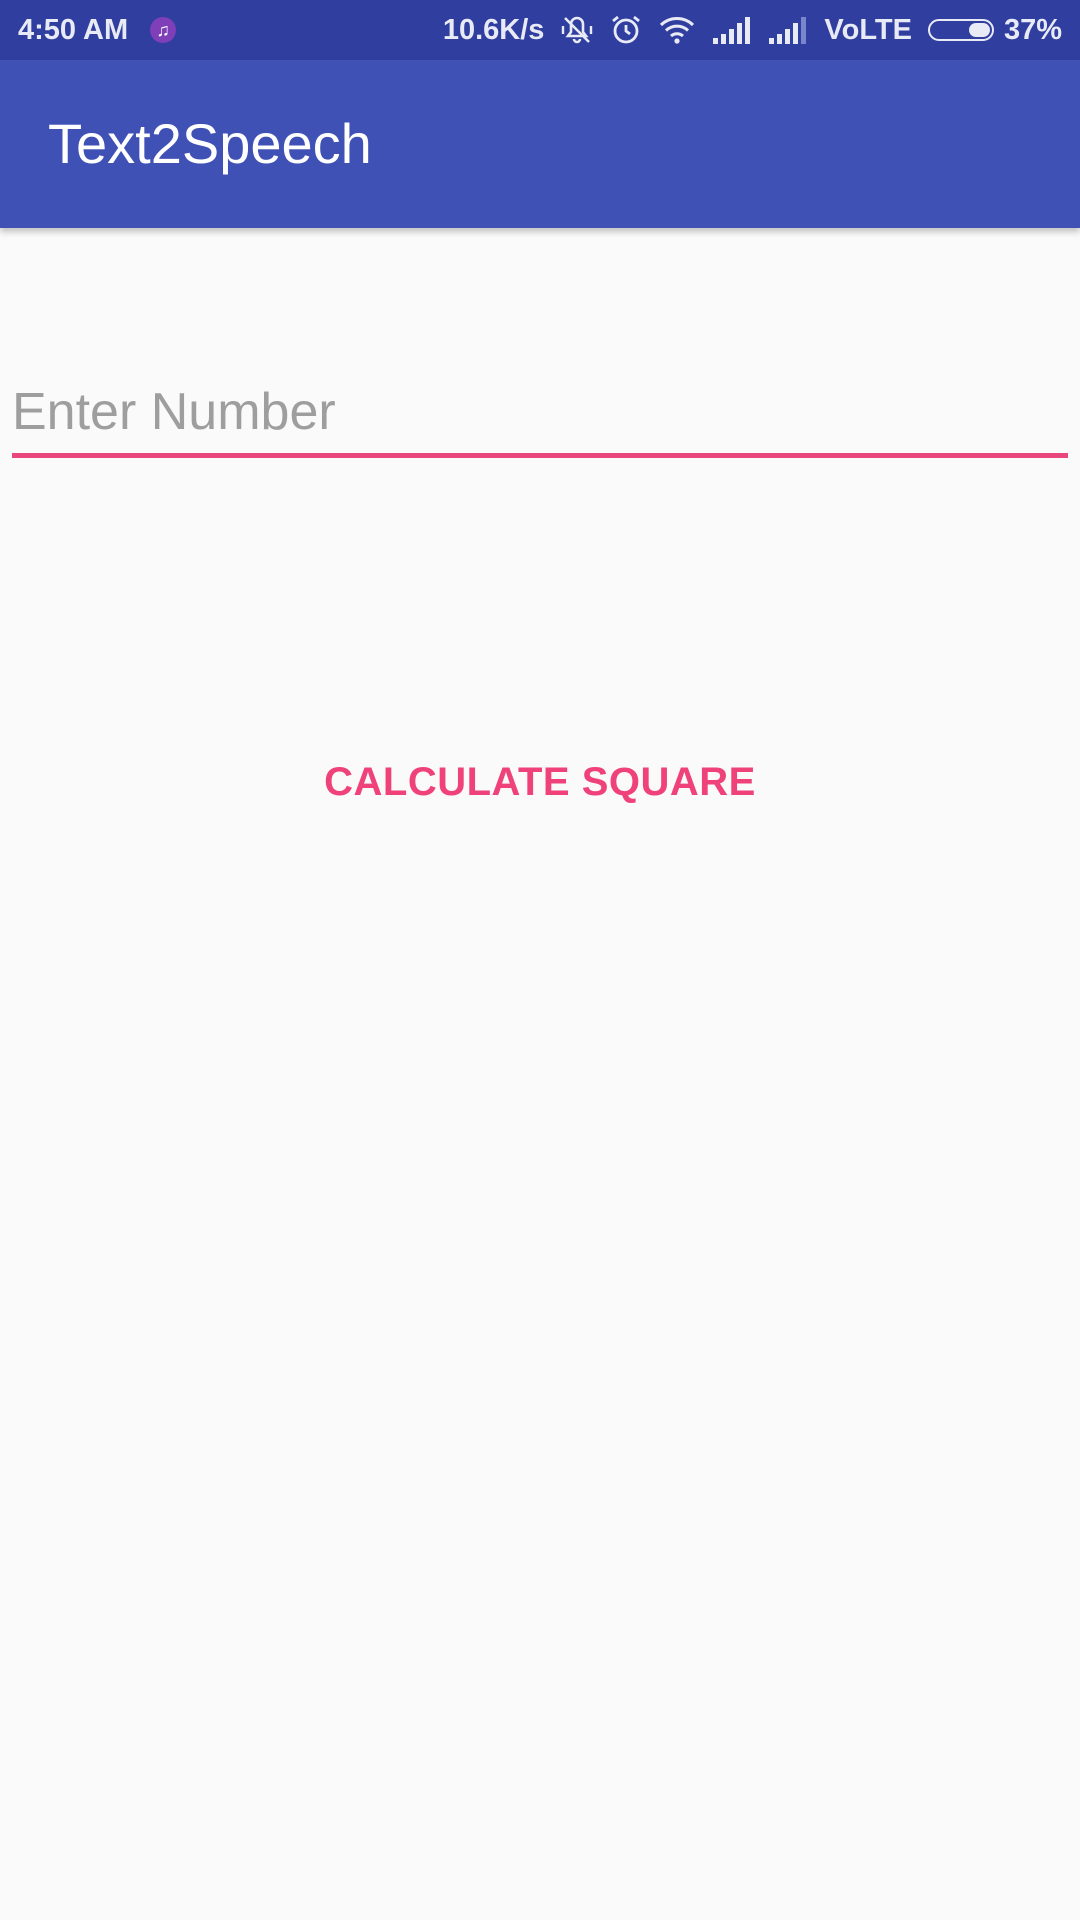 Image resolution: width=1080 pixels, height=1920 pixels. What do you see at coordinates (210, 143) in the screenshot?
I see `app-title: Text2Speech` at bounding box center [210, 143].